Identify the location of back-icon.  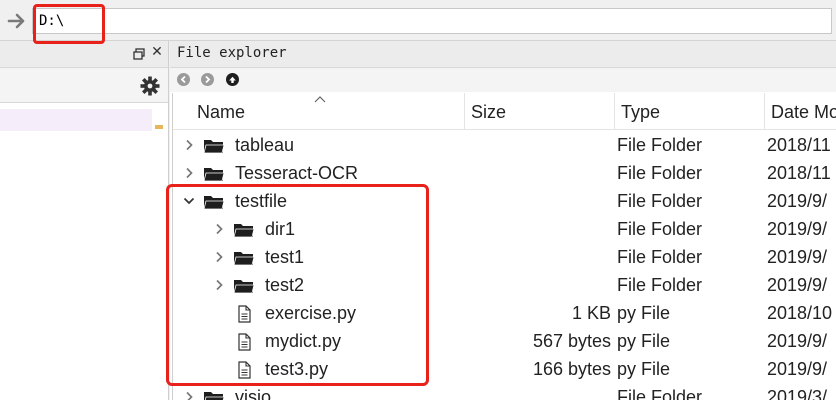
(183, 79).